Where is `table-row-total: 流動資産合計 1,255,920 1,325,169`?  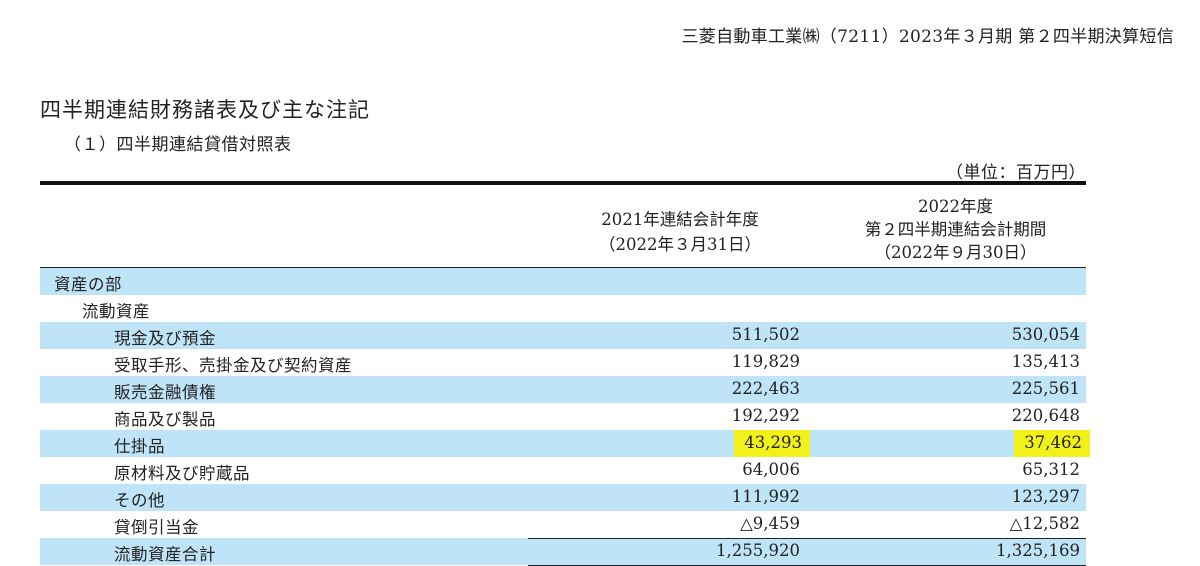
table-row-total: 流動資産合計 1,255,920 1,325,169 is located at coordinates (563, 551).